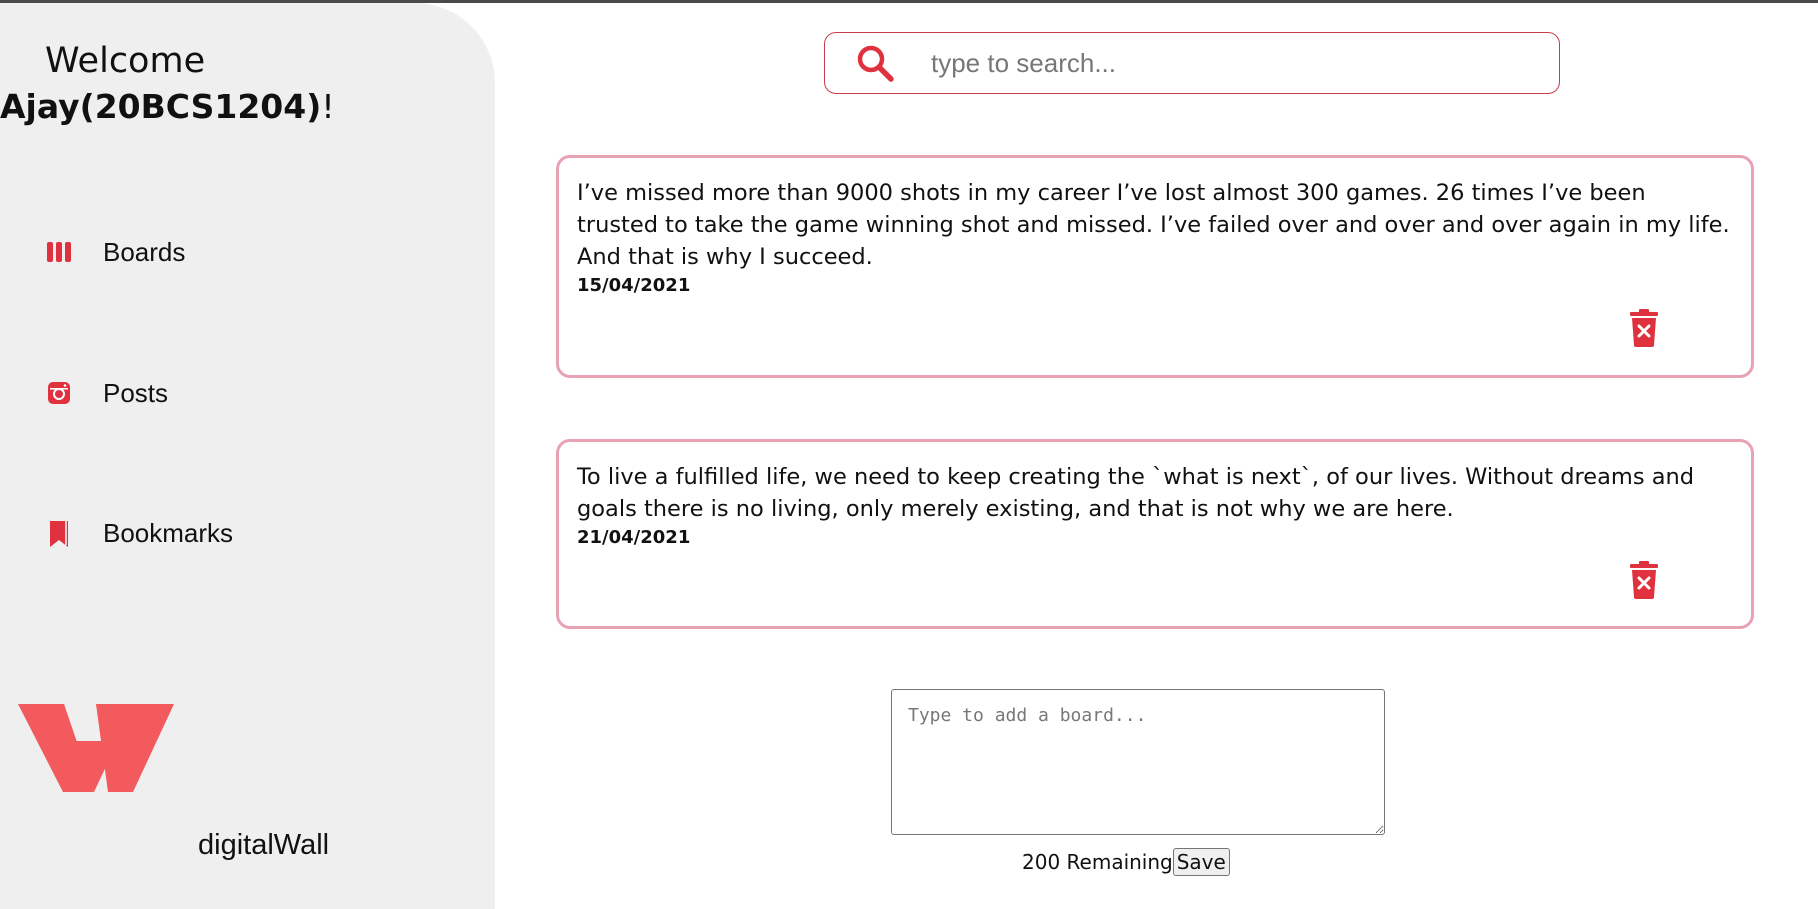  I want to click on instagram-icon, so click(59, 393).